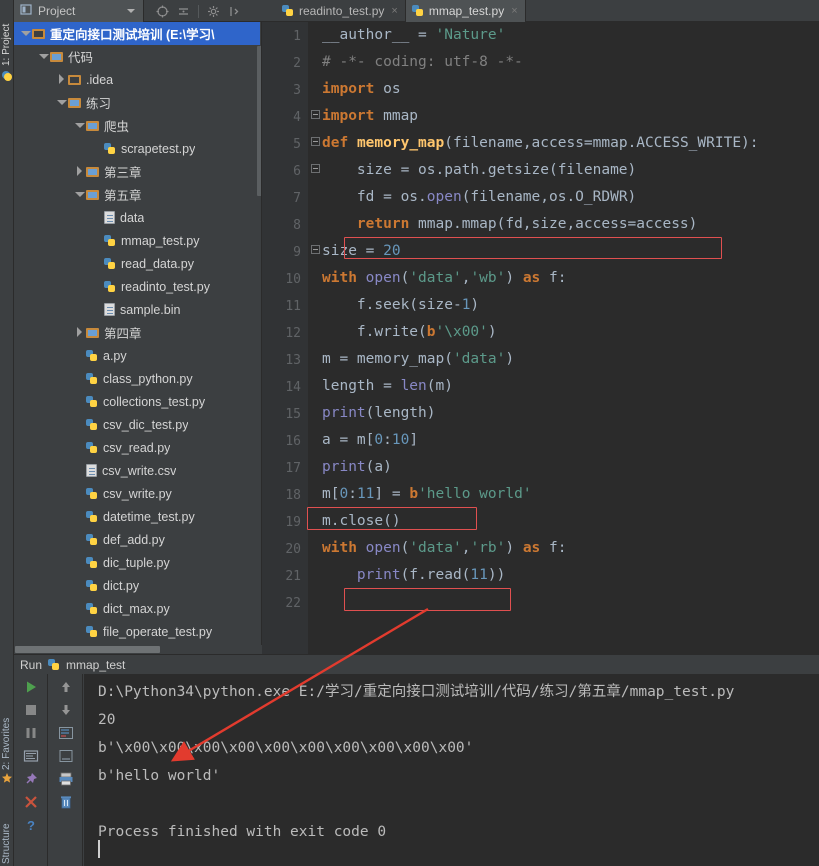 The height and width of the screenshot is (866, 819). I want to click on project-view-selector: Project, so click(79, 11).